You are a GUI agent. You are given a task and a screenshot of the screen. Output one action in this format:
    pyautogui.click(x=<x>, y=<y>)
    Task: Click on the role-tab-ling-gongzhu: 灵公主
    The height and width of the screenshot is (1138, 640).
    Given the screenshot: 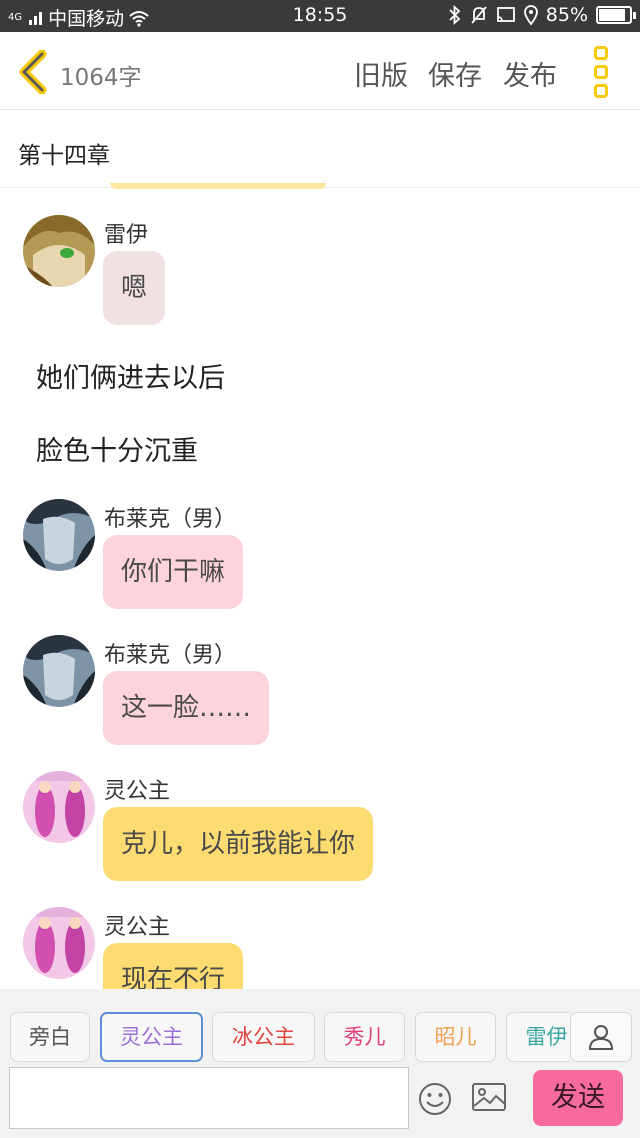 What is the action you would take?
    pyautogui.click(x=151, y=1037)
    